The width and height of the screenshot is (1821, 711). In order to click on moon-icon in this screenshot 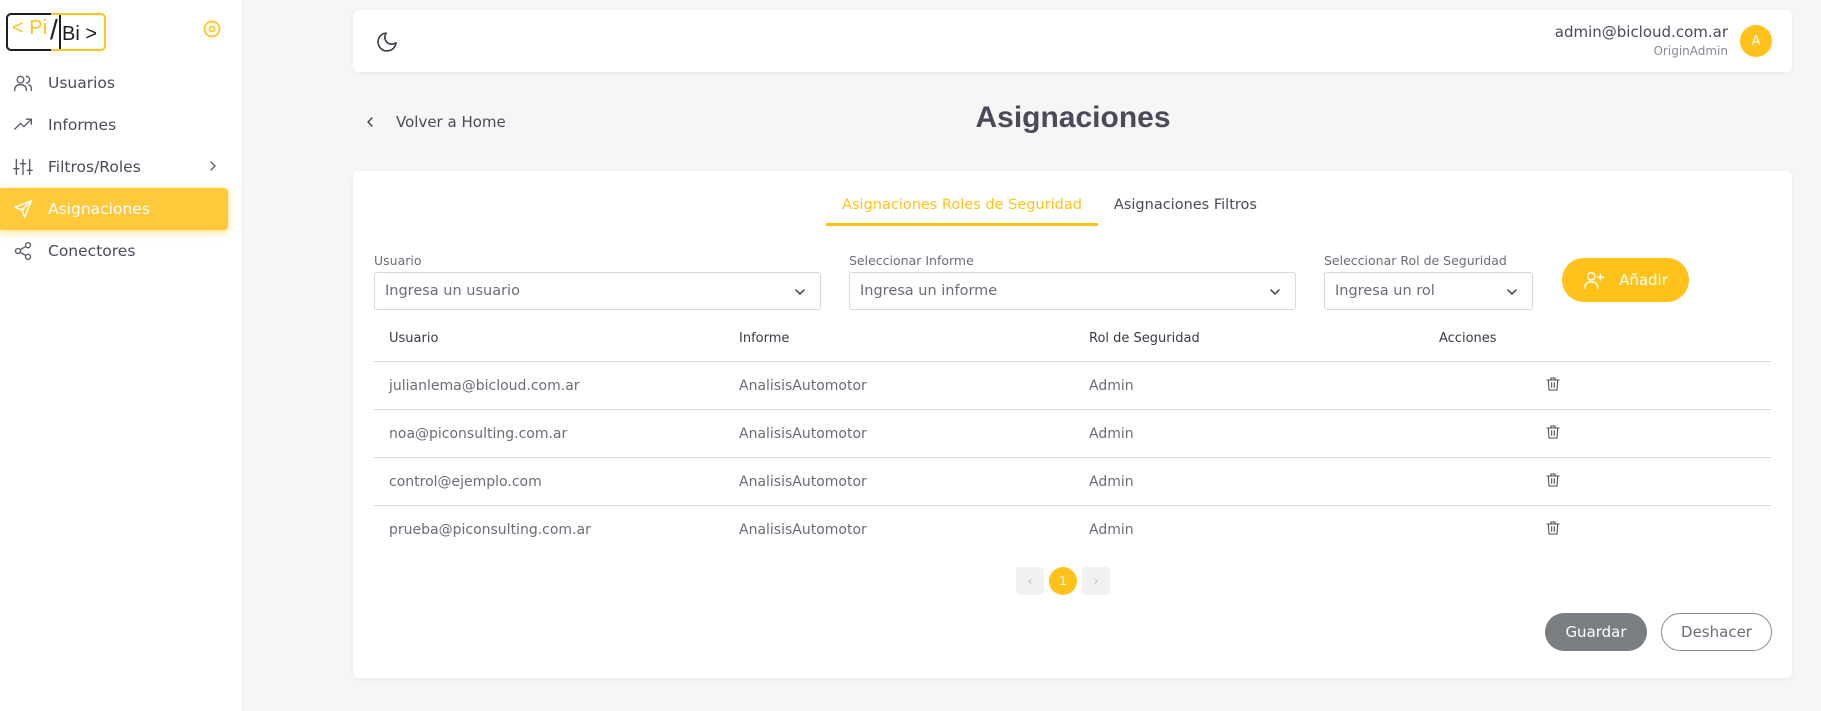, I will do `click(387, 42)`.